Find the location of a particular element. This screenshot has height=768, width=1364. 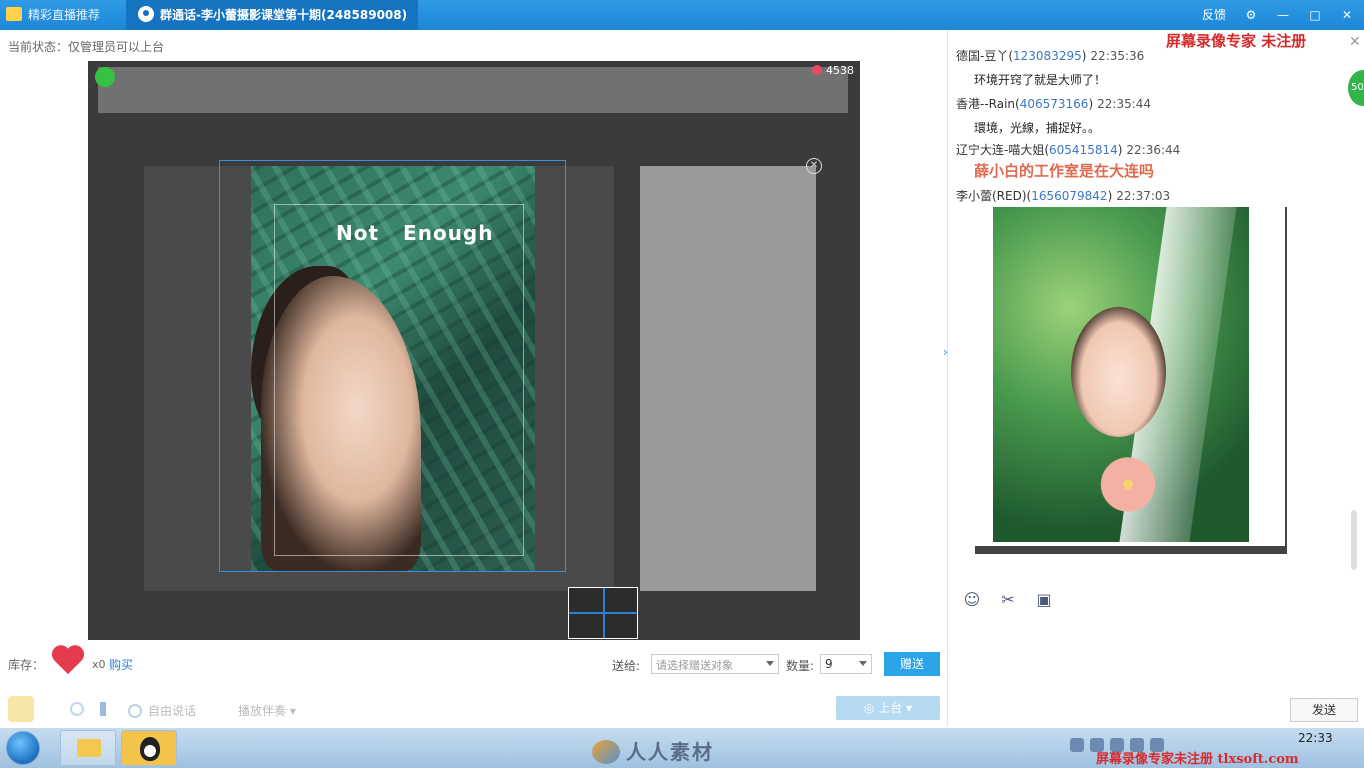

stock-label: 库存： is located at coordinates (26, 665).